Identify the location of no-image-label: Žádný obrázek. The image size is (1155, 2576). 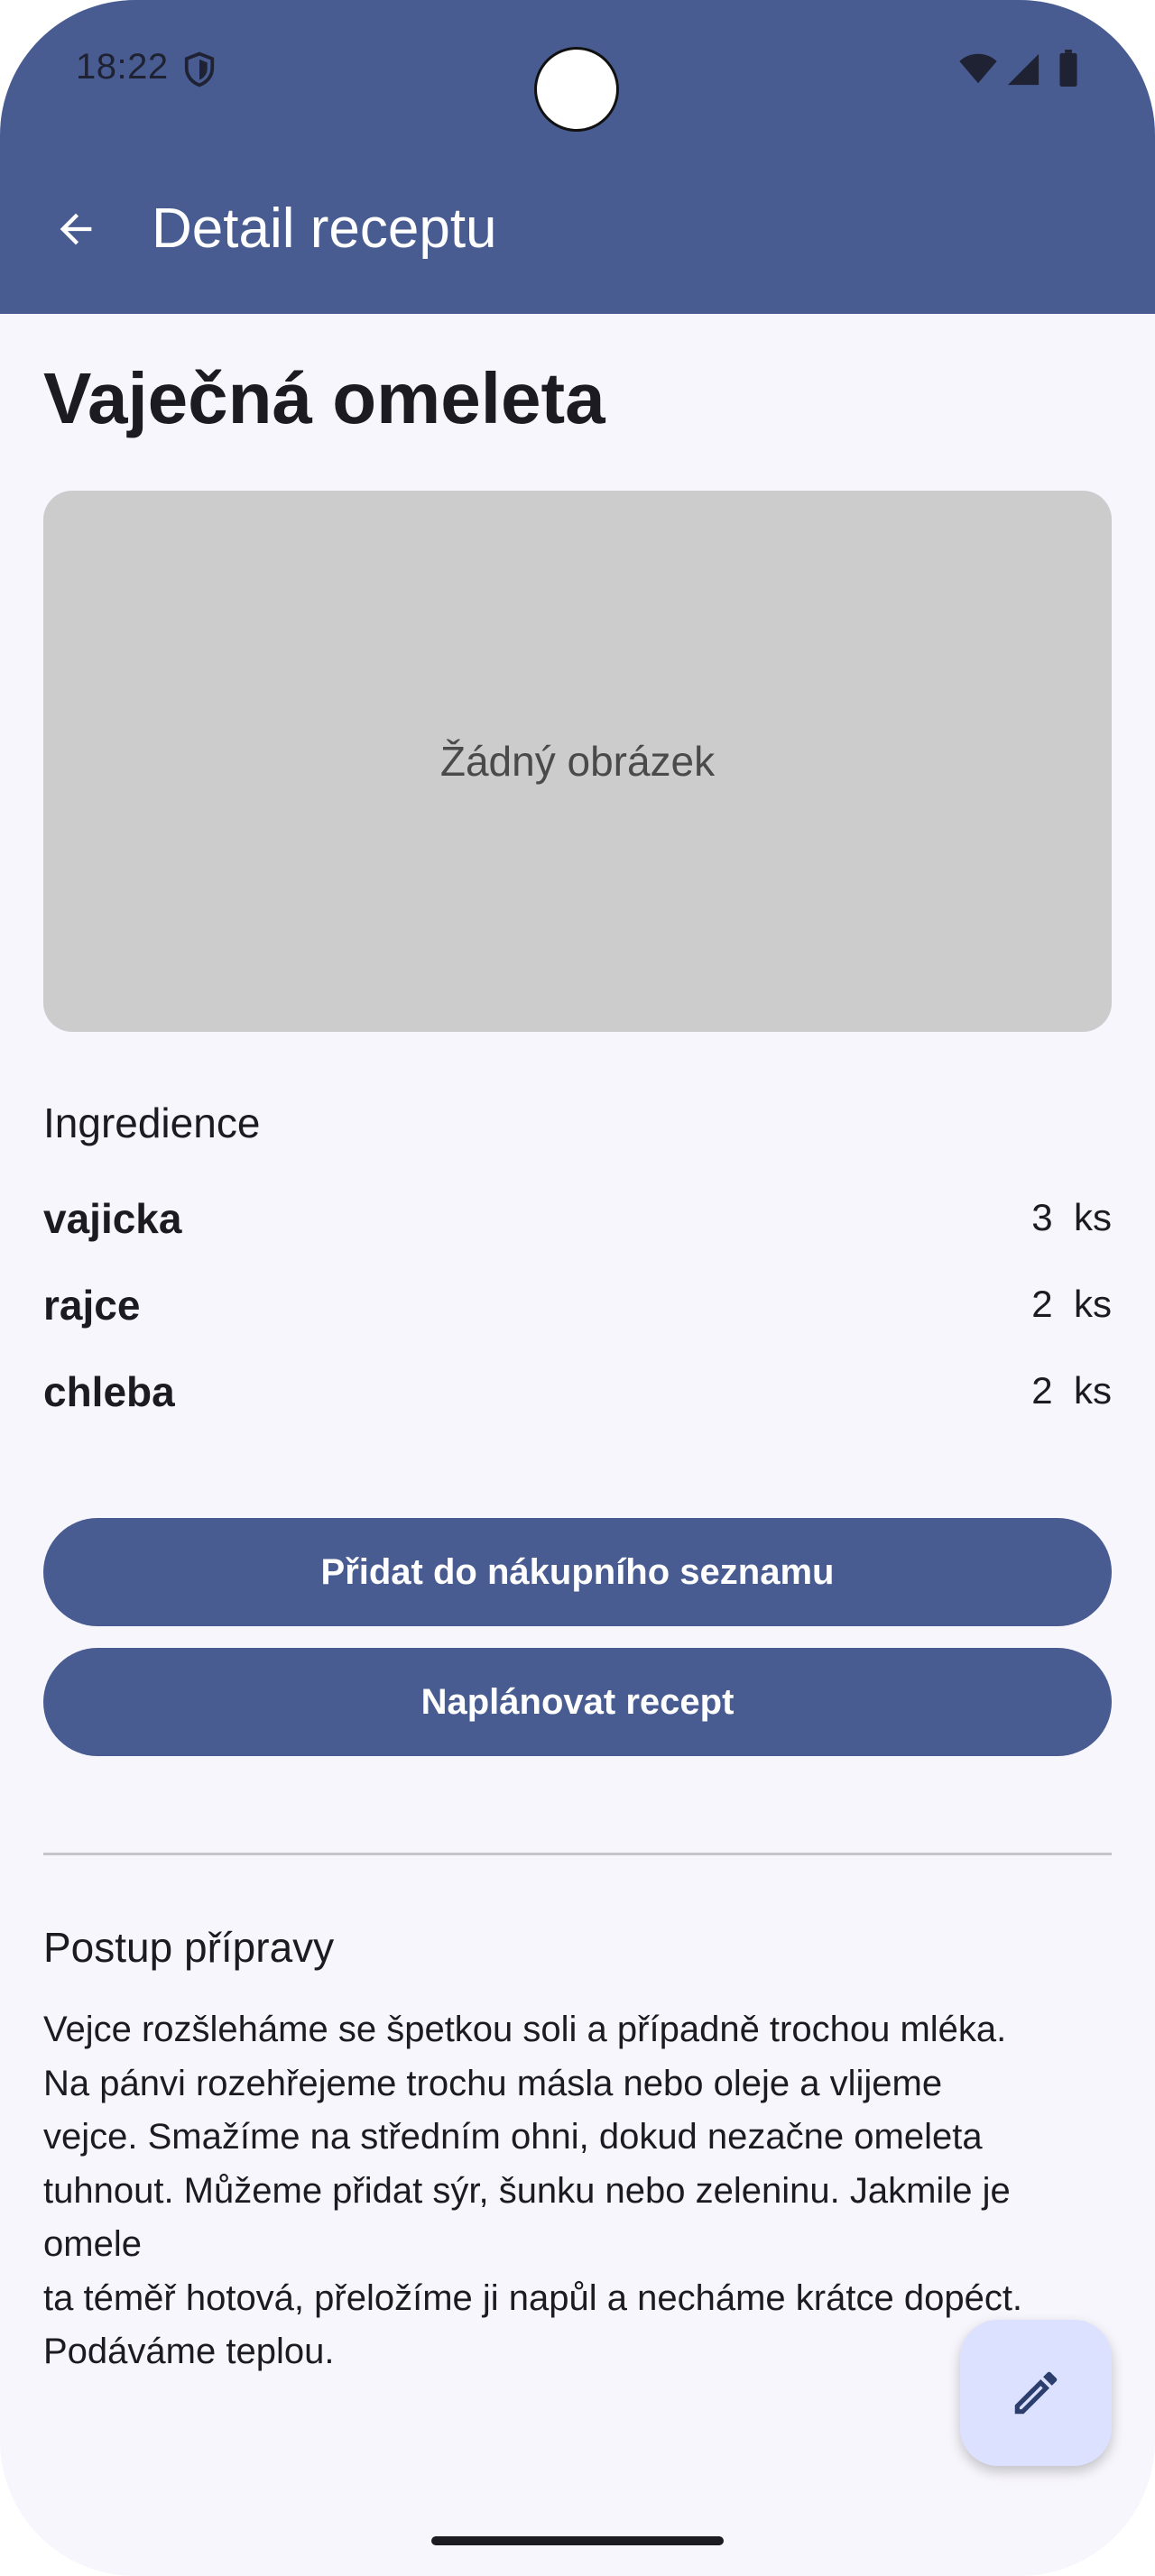
(577, 762).